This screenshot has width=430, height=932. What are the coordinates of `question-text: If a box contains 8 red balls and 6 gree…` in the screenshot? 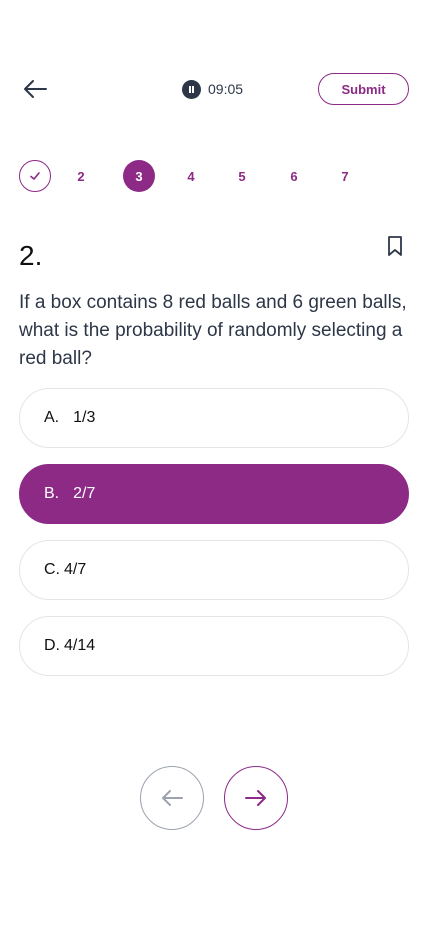 It's located at (213, 330).